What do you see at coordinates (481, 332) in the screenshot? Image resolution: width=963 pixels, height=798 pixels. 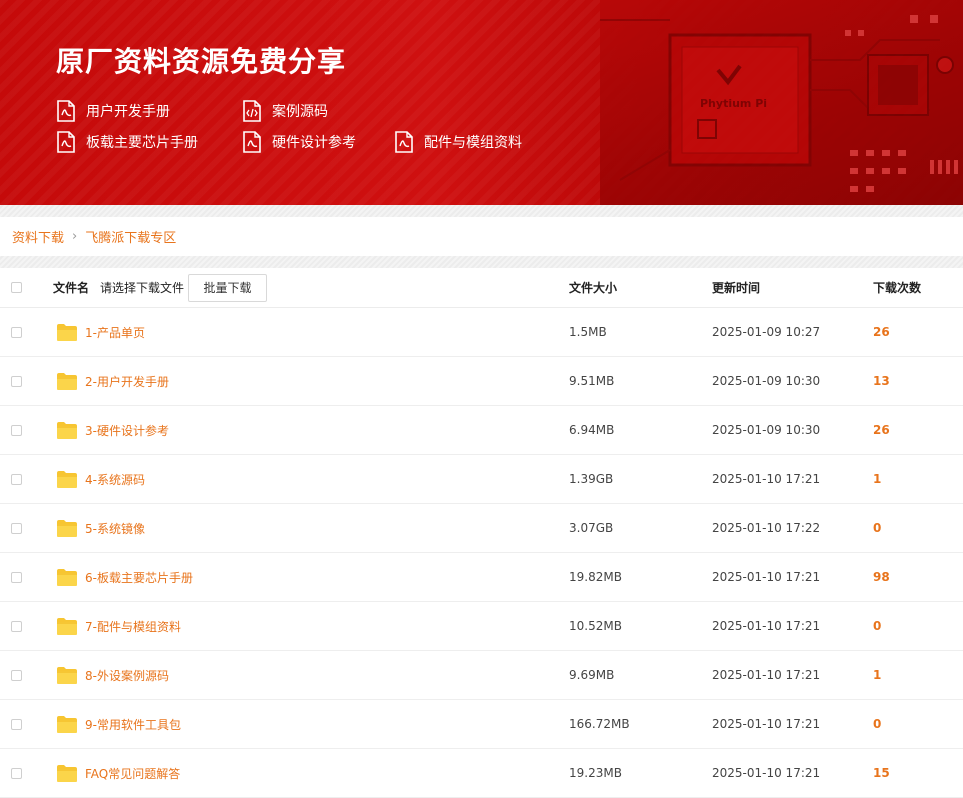 I see `table-row: 1-产品单页 1.5MB 2025-01-09 10:27 26` at bounding box center [481, 332].